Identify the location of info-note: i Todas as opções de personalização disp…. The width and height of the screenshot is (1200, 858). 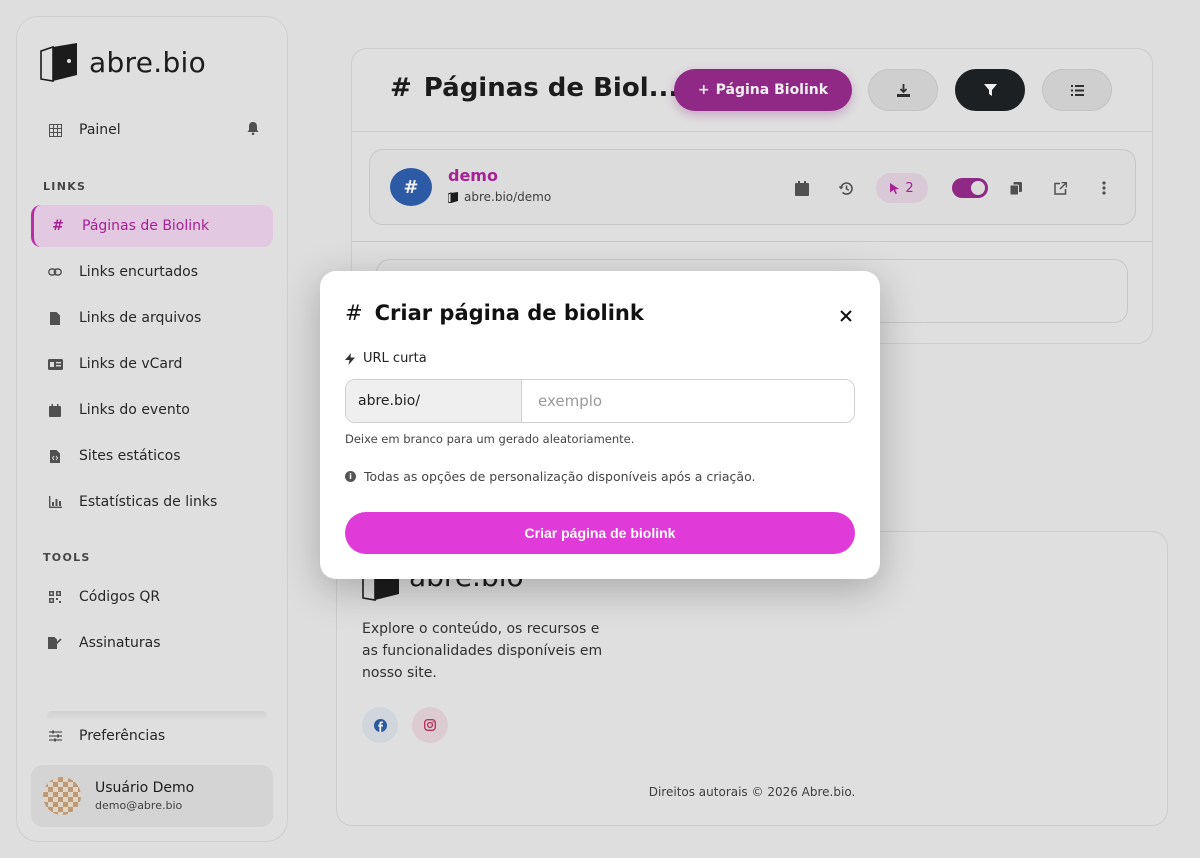
(550, 476).